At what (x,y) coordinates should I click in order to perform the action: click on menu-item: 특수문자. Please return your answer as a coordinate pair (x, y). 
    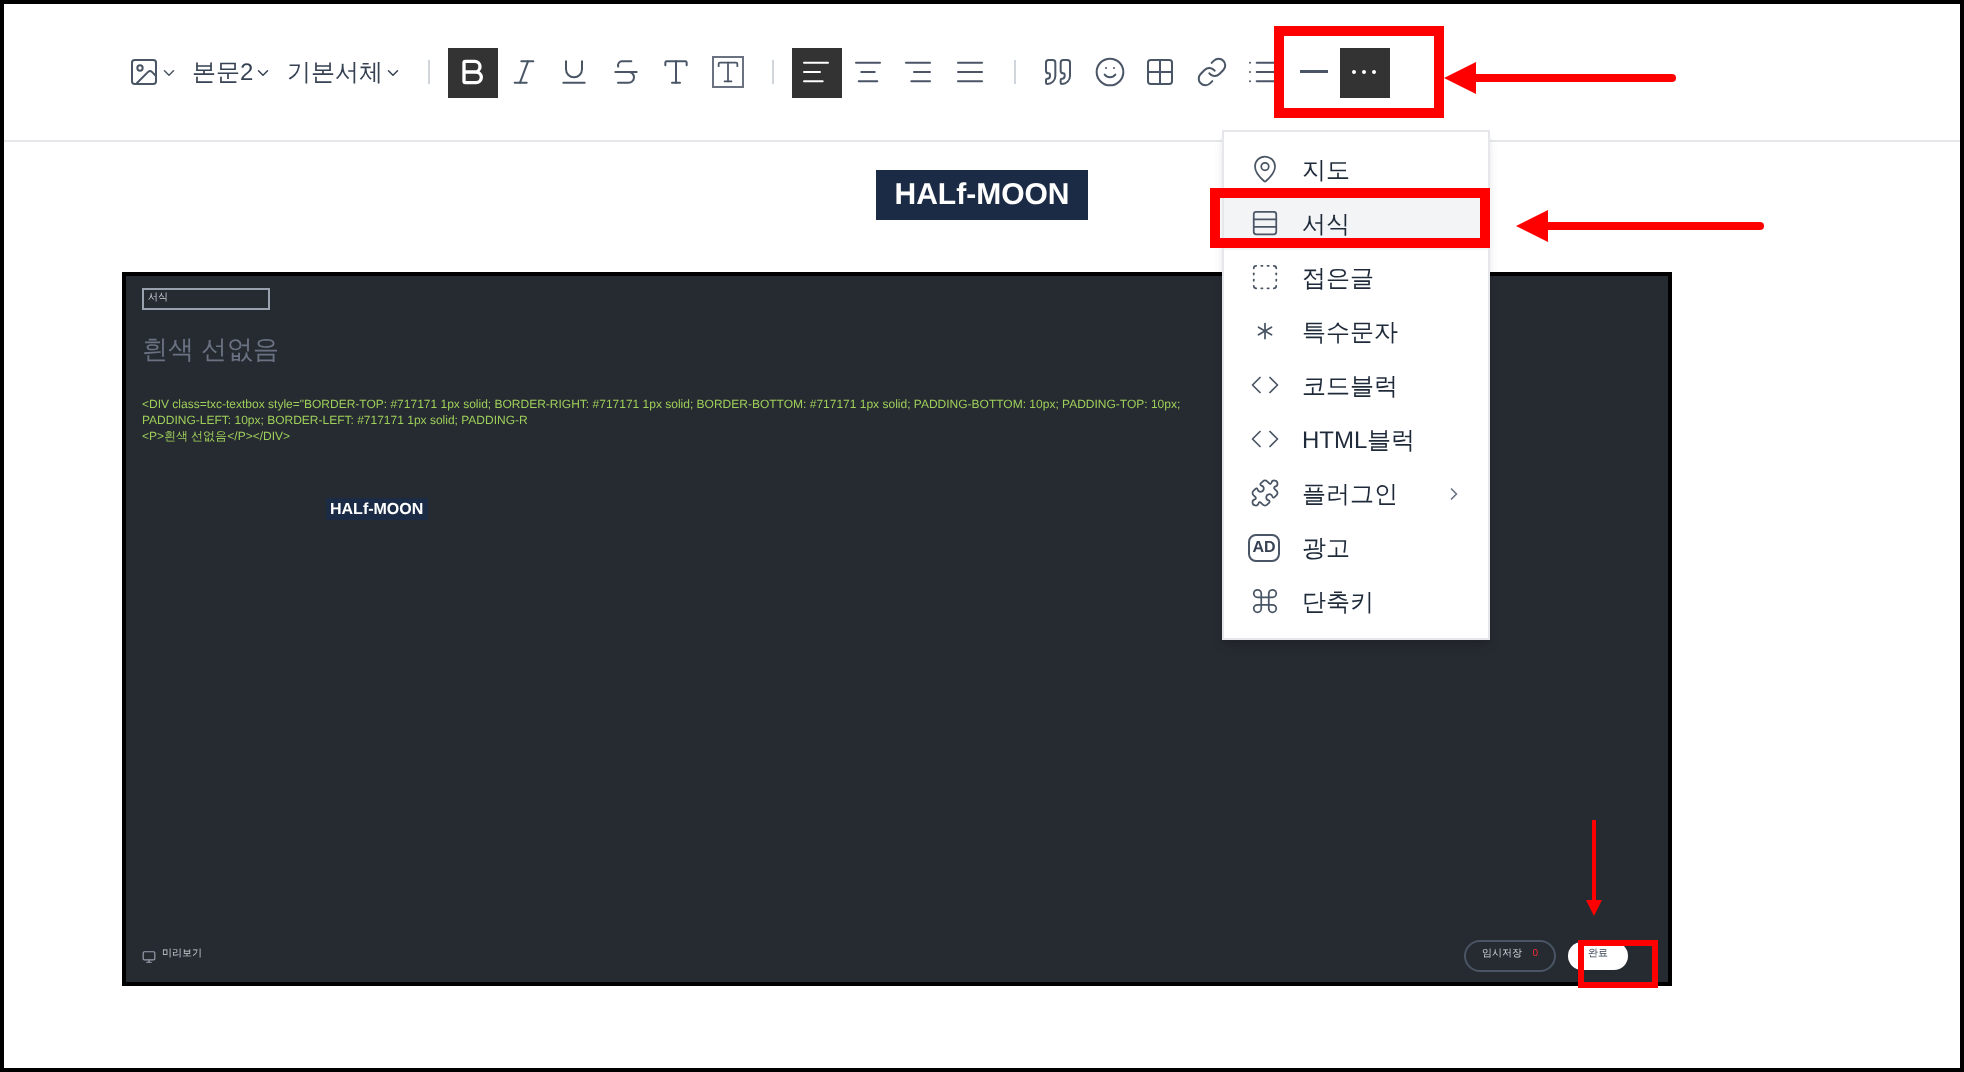
    Looking at the image, I should click on (1356, 331).